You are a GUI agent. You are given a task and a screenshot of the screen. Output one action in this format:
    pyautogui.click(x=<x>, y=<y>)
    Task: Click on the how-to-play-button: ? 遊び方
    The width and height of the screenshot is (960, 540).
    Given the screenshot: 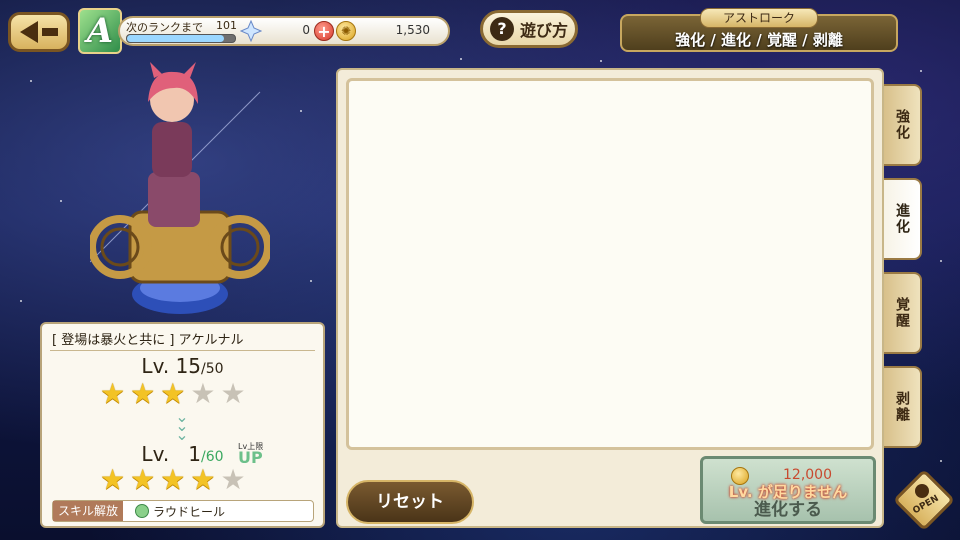 What is the action you would take?
    pyautogui.click(x=529, y=29)
    